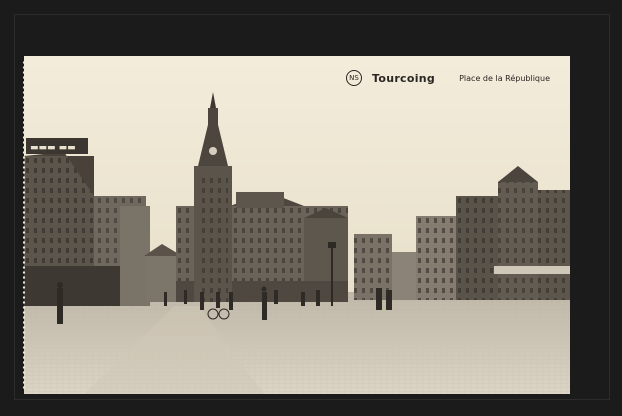 This screenshot has height=416, width=622. Describe the element at coordinates (504, 78) in the screenshot. I see `place-name: Place de la République` at that location.